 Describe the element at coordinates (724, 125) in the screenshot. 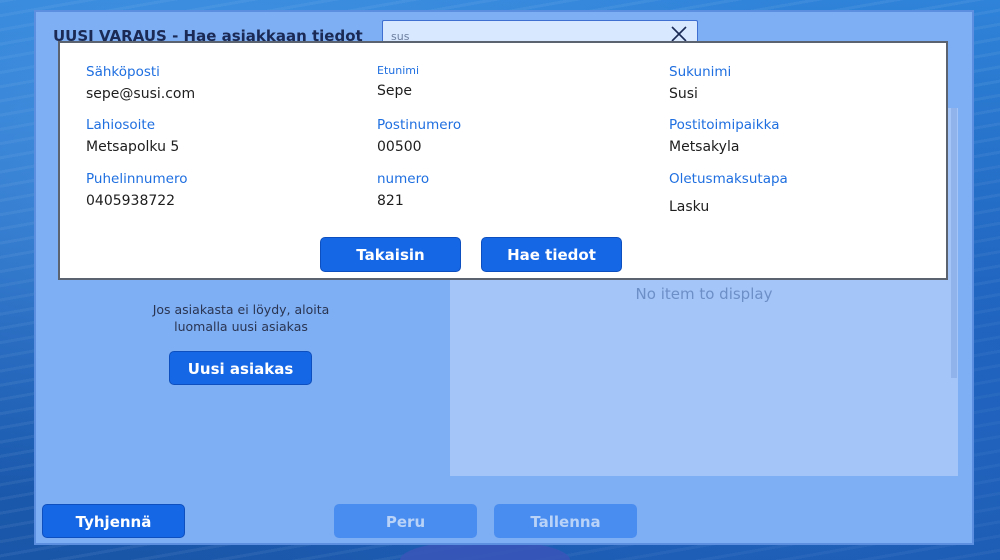

I see `city-label: Postitoimipaikka` at that location.